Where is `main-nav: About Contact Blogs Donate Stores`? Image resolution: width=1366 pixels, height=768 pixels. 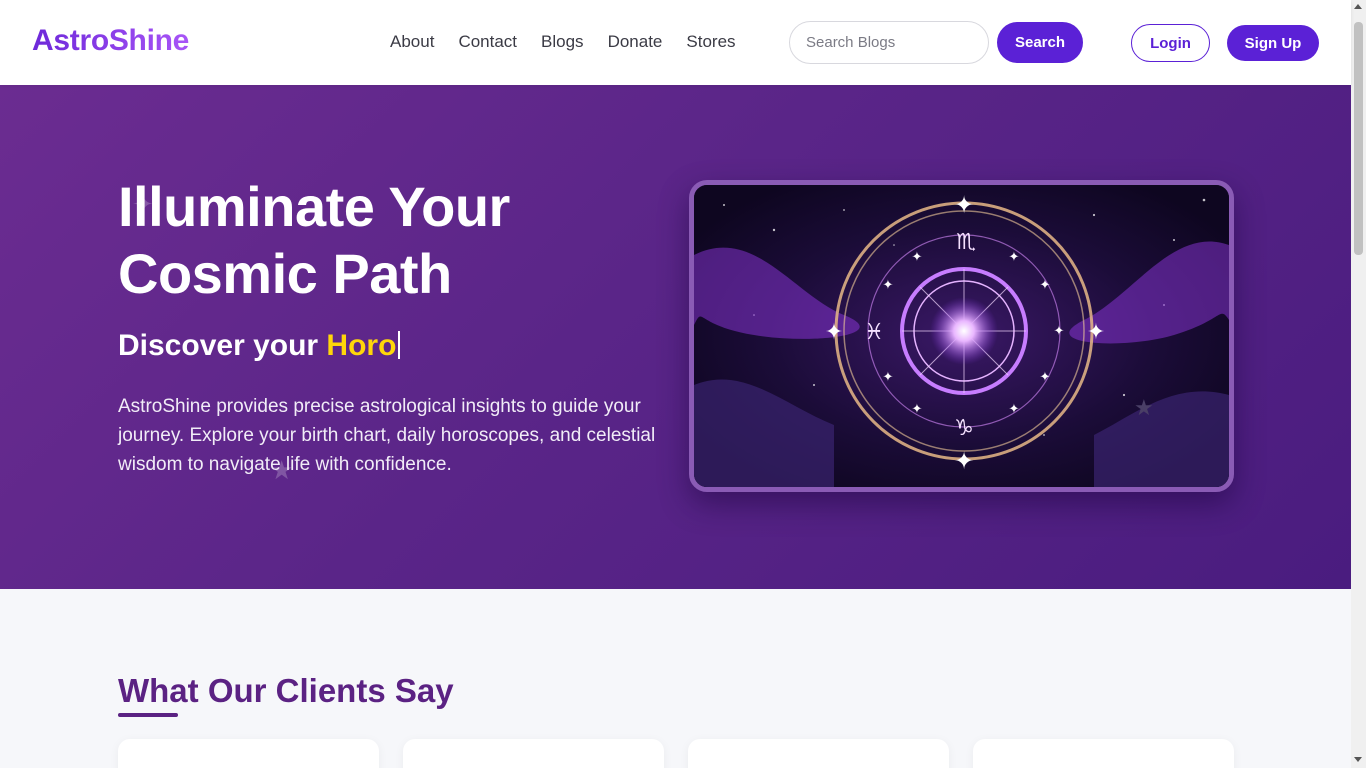
main-nav: About Contact Blogs Donate Stores is located at coordinates (575, 42).